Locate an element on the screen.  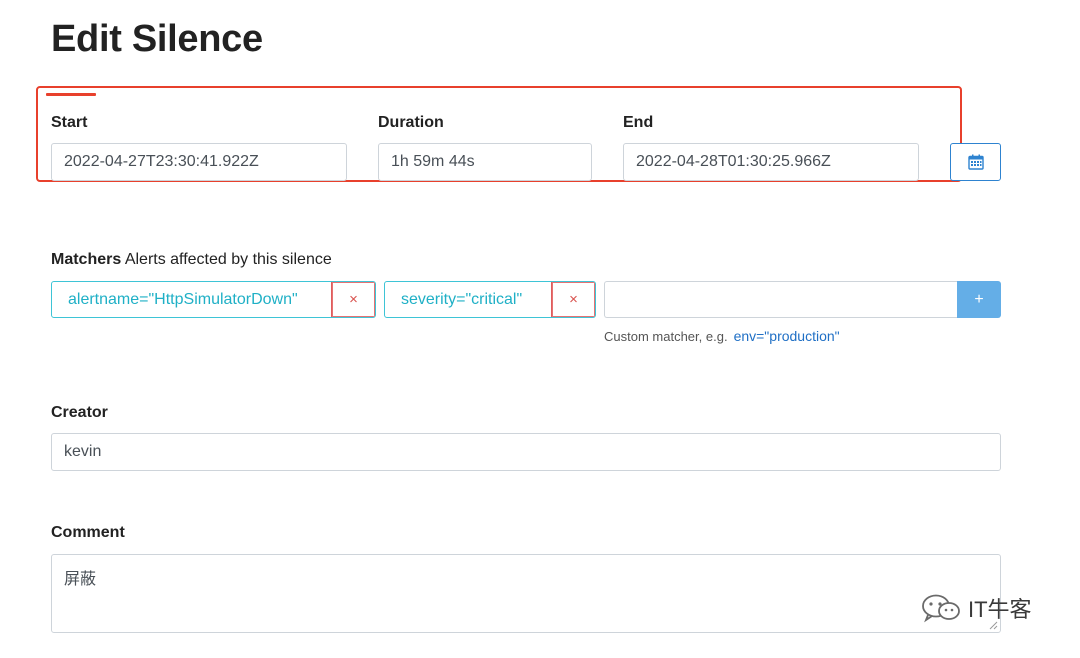
start-input: 2022-04-27T23:30:41.922Z is located at coordinates (199, 162).